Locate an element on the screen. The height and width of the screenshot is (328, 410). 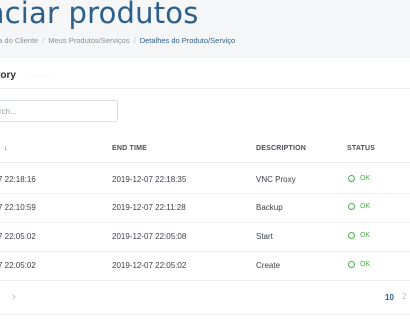
cell-start-time: 7 22:18:16 is located at coordinates (18, 179).